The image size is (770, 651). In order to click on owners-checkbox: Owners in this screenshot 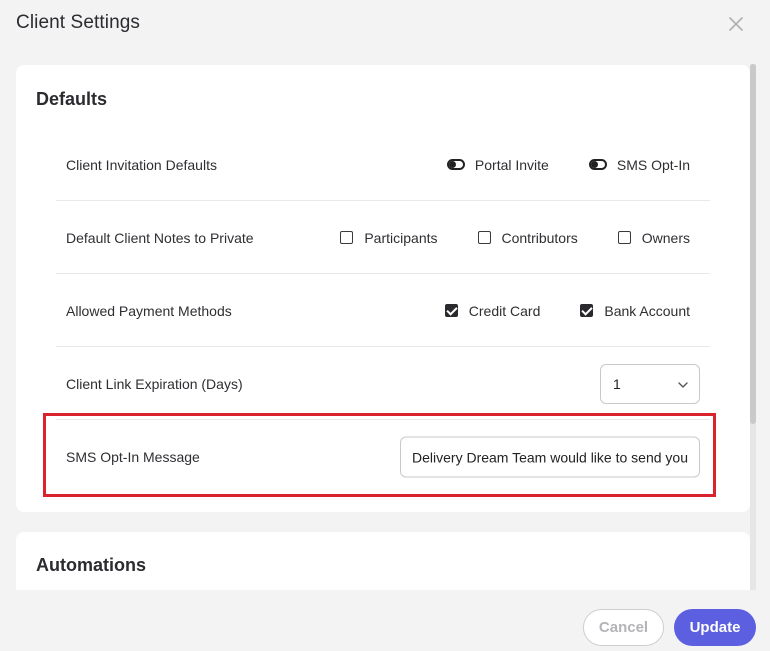, I will do `click(653, 237)`.